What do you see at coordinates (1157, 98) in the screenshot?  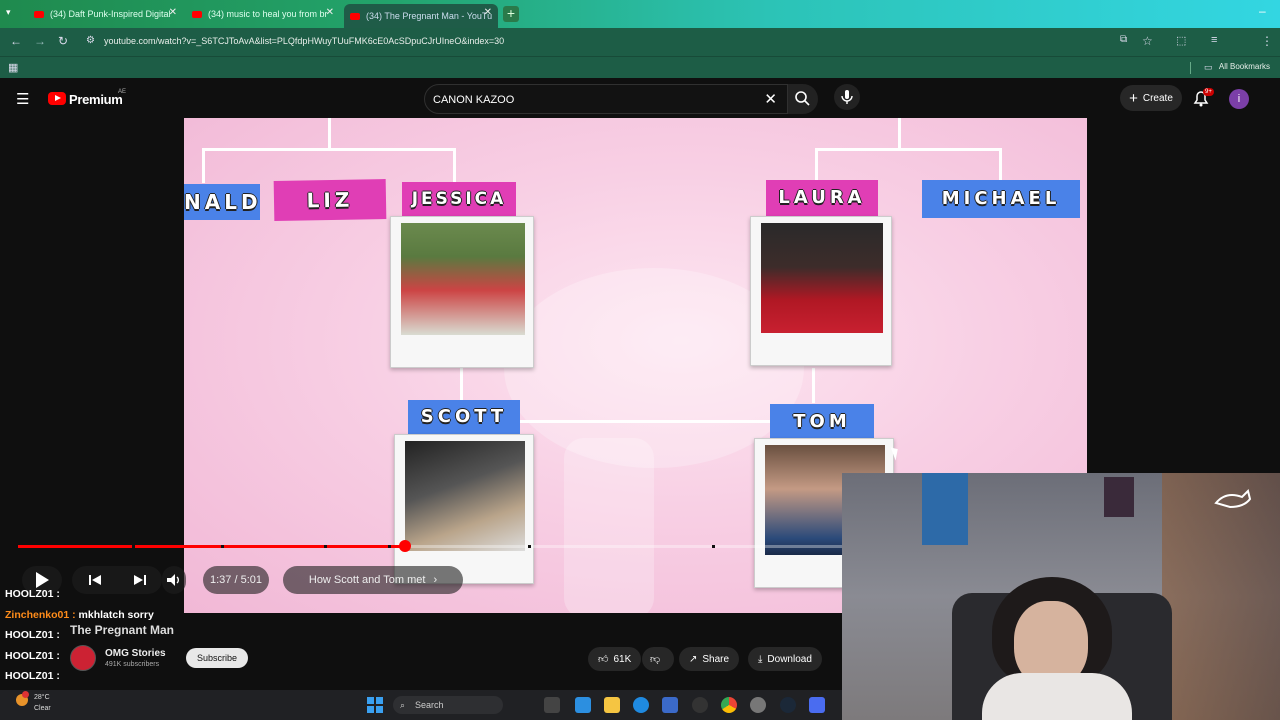 I see `create-label: Create` at bounding box center [1157, 98].